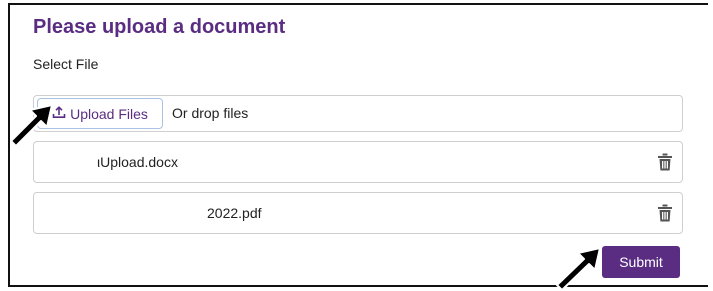 Image resolution: width=713 pixels, height=291 pixels. I want to click on upload-files-label: Upload Files, so click(109, 113).